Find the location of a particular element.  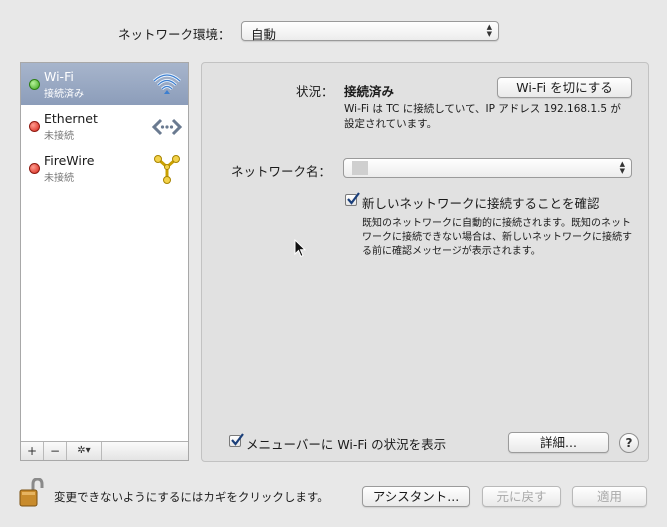

location-label: ネットワーク環境： is located at coordinates (174, 34).